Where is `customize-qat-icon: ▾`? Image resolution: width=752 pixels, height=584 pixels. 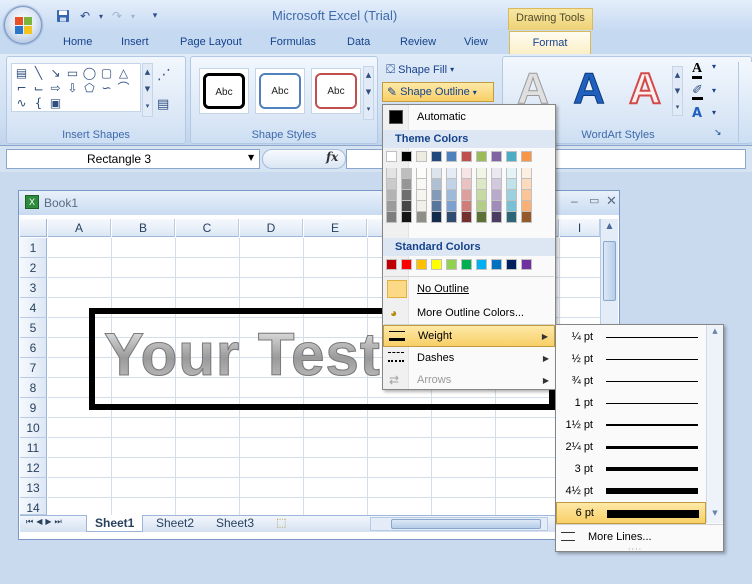
customize-qat-icon: ▾ is located at coordinates (155, 16).